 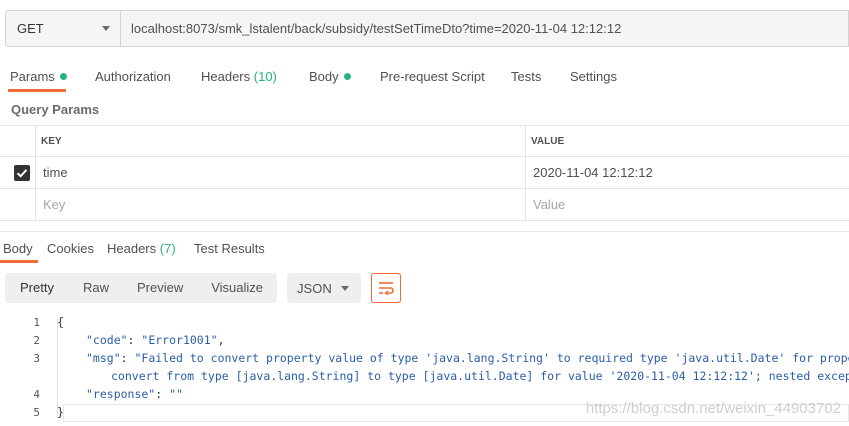 I want to click on code-line-2: "code": "Error1001",, so click(x=155, y=340).